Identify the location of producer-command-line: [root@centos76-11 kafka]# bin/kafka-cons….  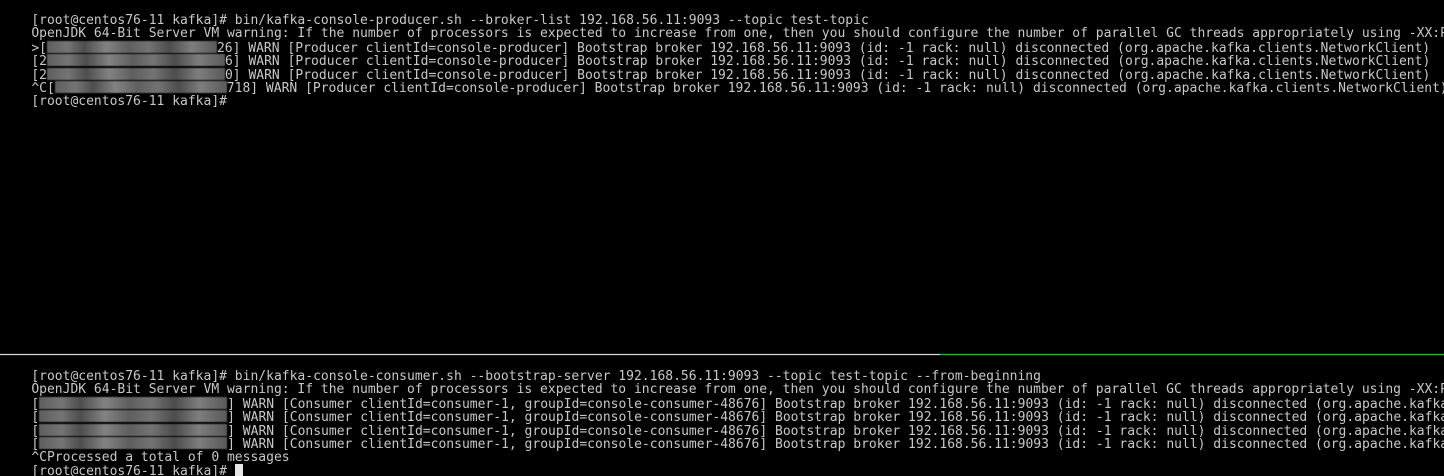
(722, 13).